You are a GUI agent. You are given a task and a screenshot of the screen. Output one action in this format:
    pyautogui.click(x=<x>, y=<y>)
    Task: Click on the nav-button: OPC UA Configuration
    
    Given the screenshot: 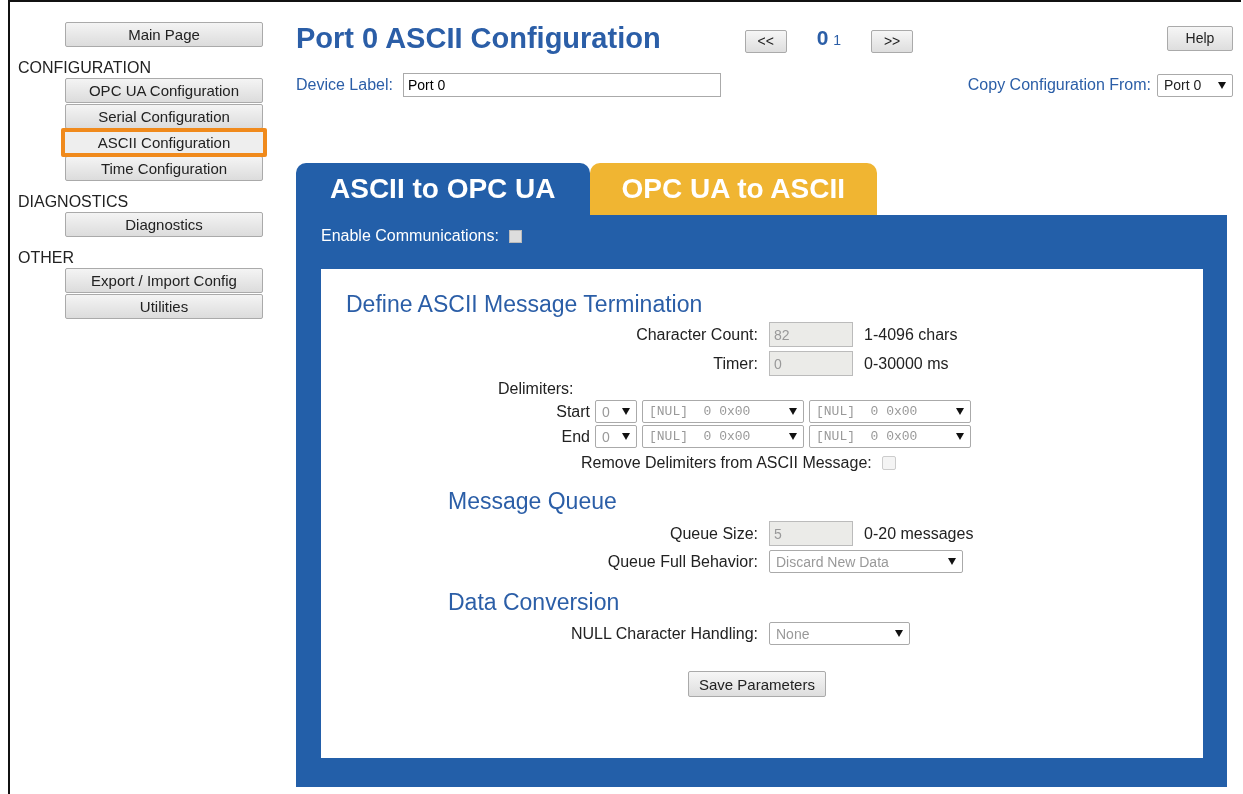 What is the action you would take?
    pyautogui.click(x=164, y=90)
    